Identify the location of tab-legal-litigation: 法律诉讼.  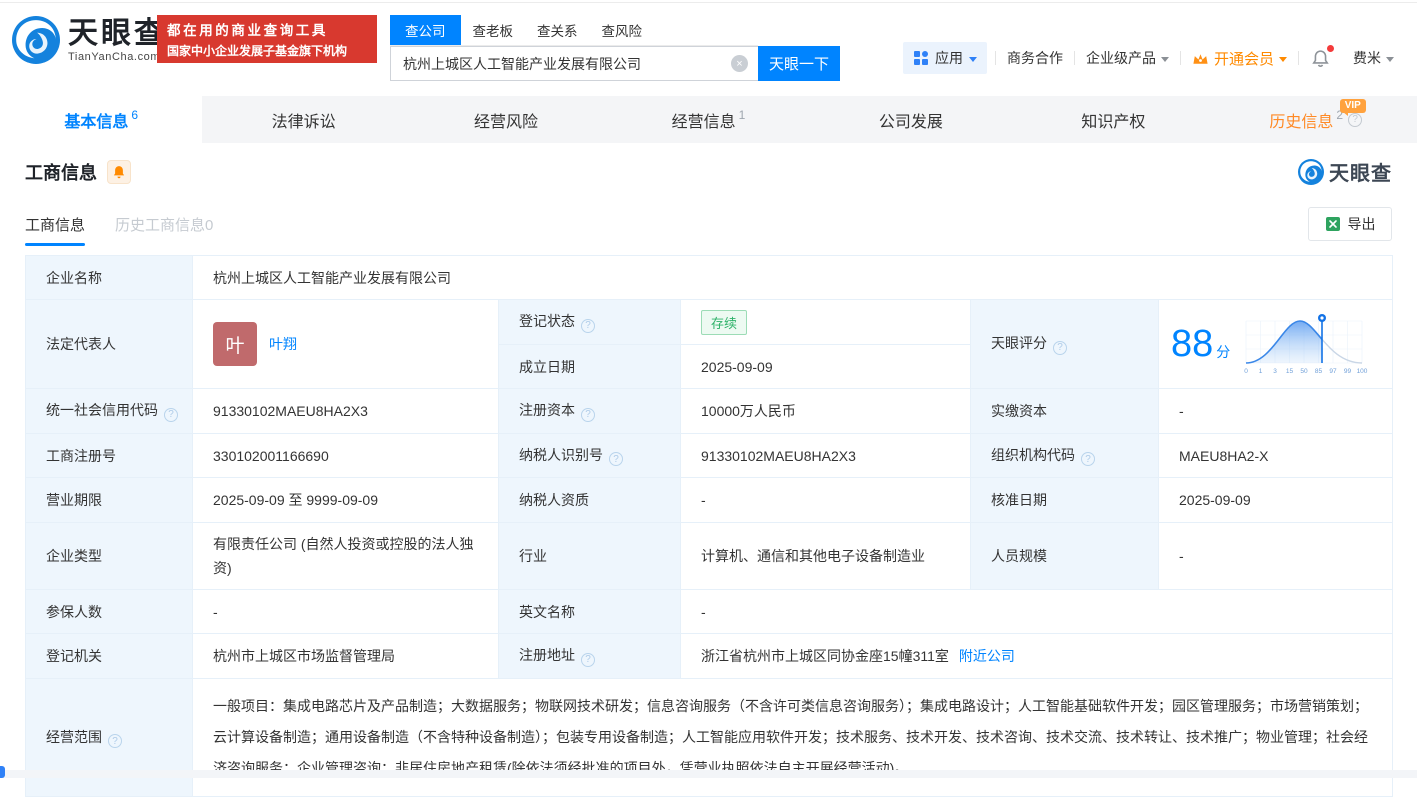
(303, 119).